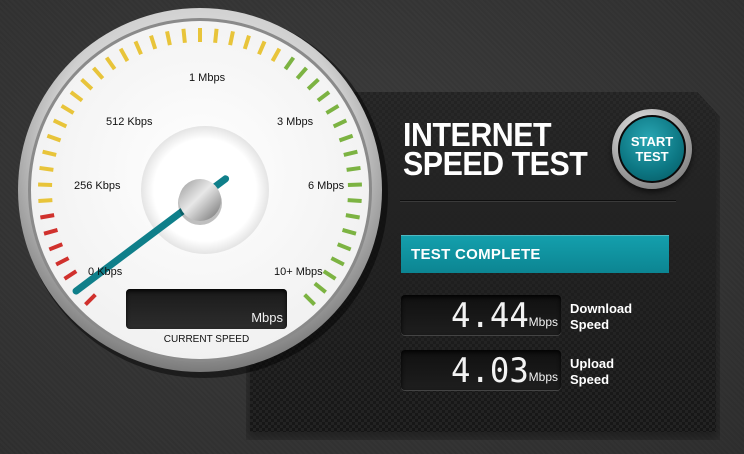 This screenshot has height=454, width=744. Describe the element at coordinates (298, 272) in the screenshot. I see `scale-label-10mbps: 10+ Mbps` at that location.